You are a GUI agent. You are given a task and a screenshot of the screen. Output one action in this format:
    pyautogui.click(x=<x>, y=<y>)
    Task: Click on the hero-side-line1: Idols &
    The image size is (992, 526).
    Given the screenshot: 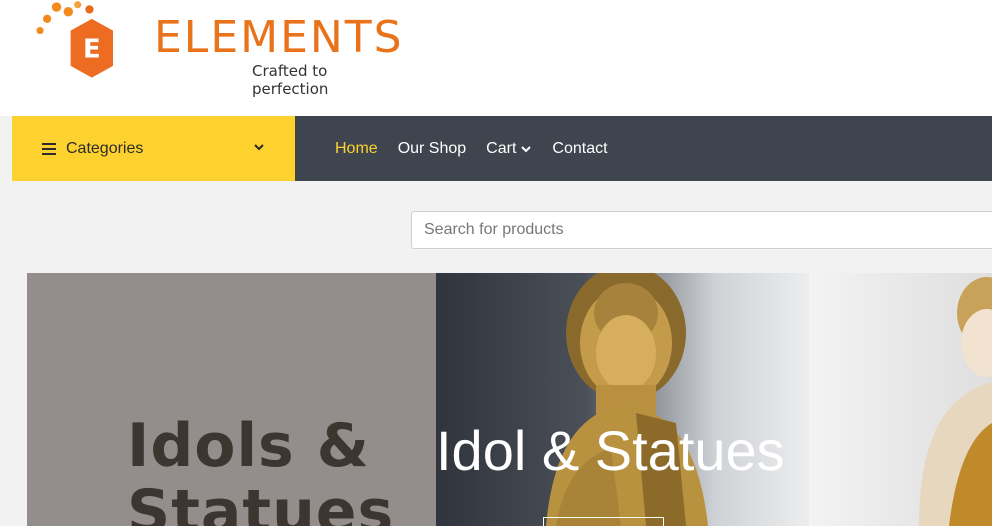 What is the action you would take?
    pyautogui.click(x=248, y=446)
    